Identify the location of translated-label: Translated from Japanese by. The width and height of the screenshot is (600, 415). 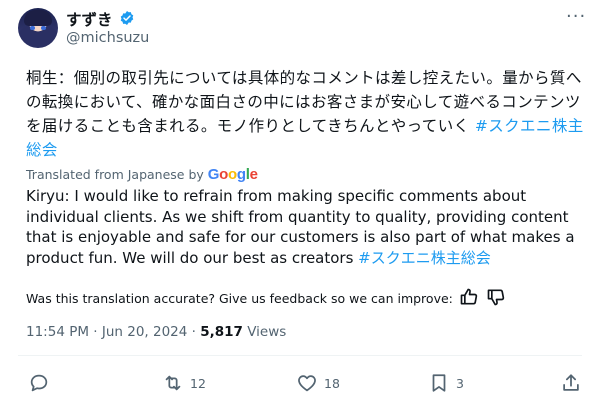
(115, 174).